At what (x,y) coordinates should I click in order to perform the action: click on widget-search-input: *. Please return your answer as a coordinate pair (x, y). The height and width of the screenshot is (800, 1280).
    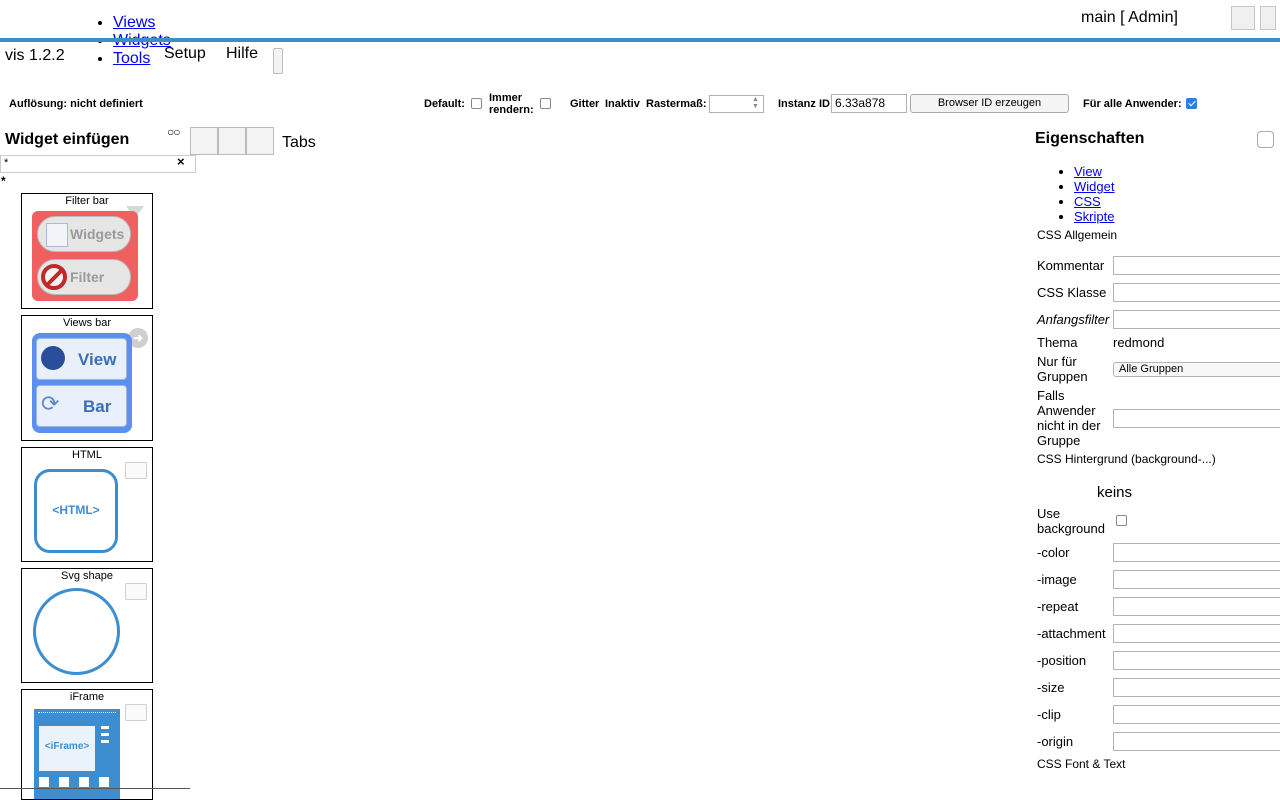
    Looking at the image, I should click on (98, 164).